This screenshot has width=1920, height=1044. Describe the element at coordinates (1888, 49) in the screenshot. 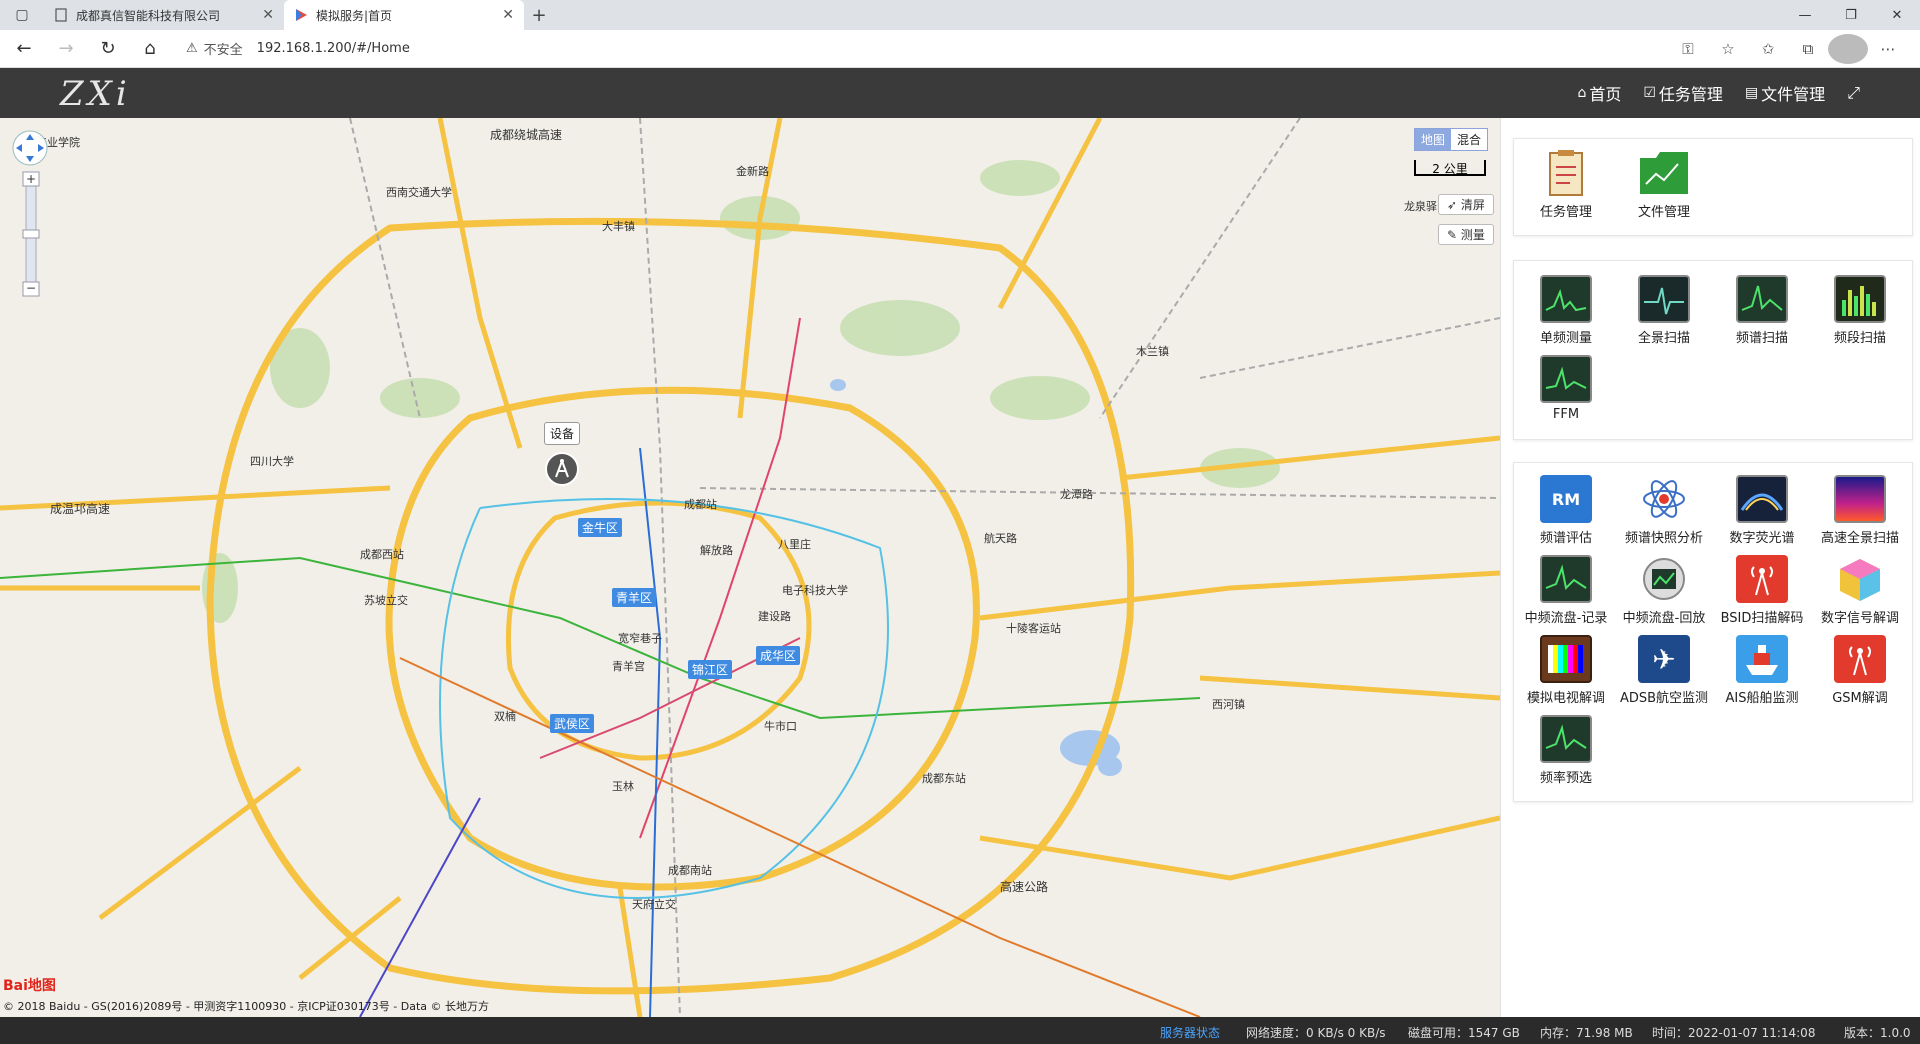

I see `more-icon: ⋯` at that location.